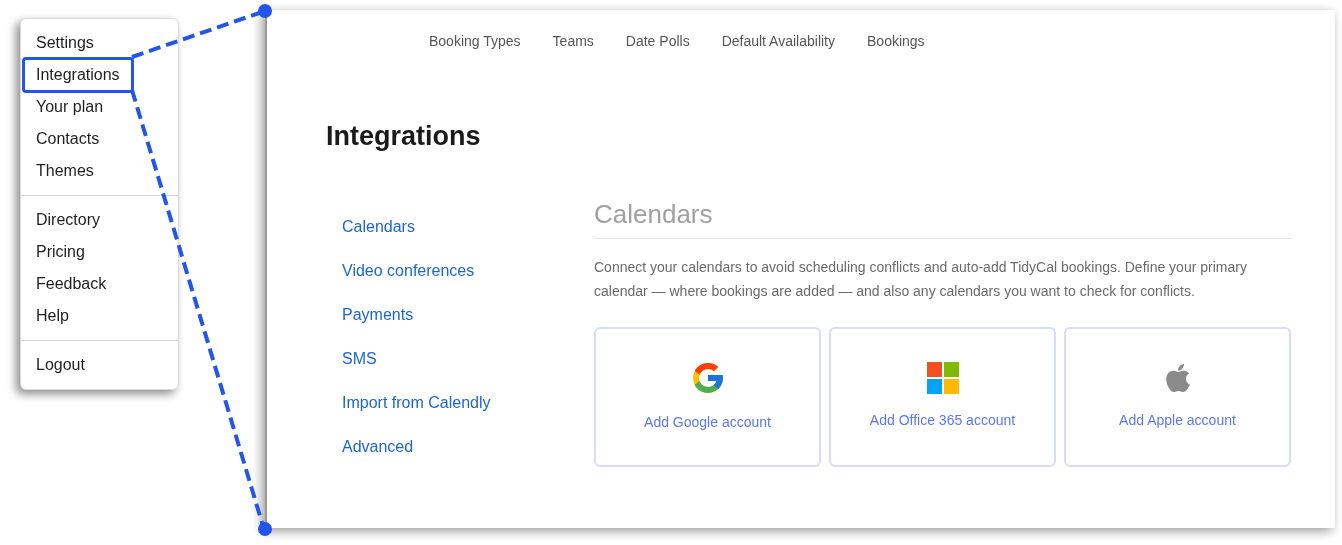 The height and width of the screenshot is (545, 1342). Describe the element at coordinates (942, 378) in the screenshot. I see `four-squares-icon` at that location.